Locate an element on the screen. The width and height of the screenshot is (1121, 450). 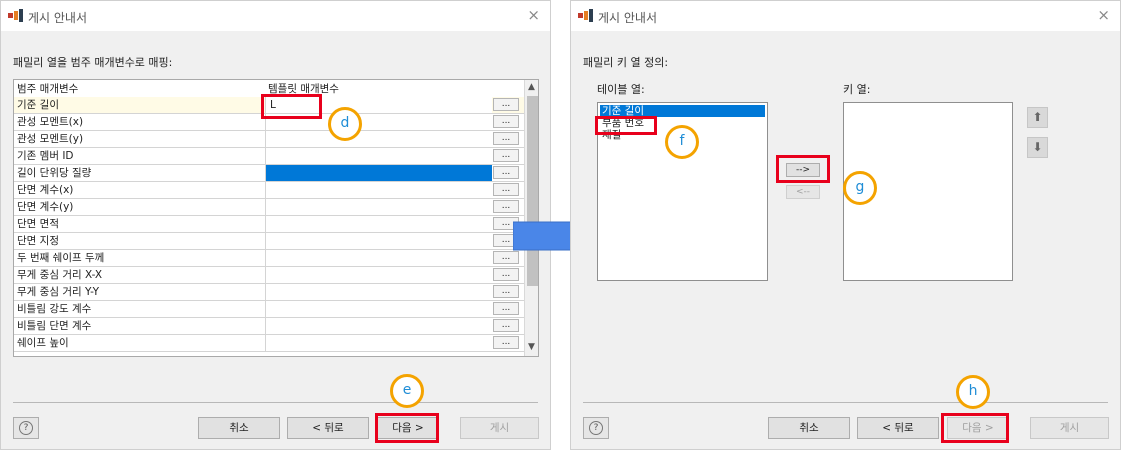
marker-e: e is located at coordinates (407, 391).